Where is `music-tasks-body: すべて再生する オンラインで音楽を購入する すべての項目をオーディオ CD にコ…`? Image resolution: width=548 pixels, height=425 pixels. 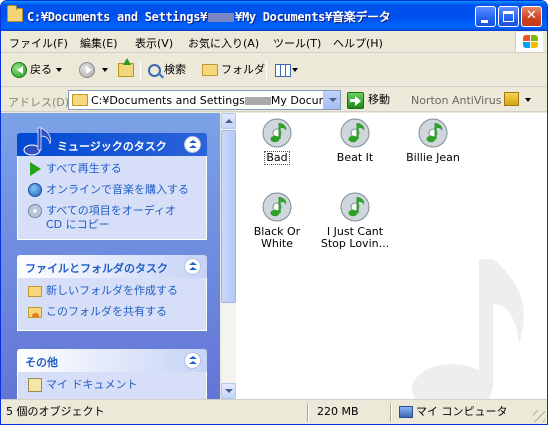
music-tasks-body: すべて再生する オンラインで音楽を購入する すべての項目をオーディオ CD にコ… is located at coordinates (112, 198).